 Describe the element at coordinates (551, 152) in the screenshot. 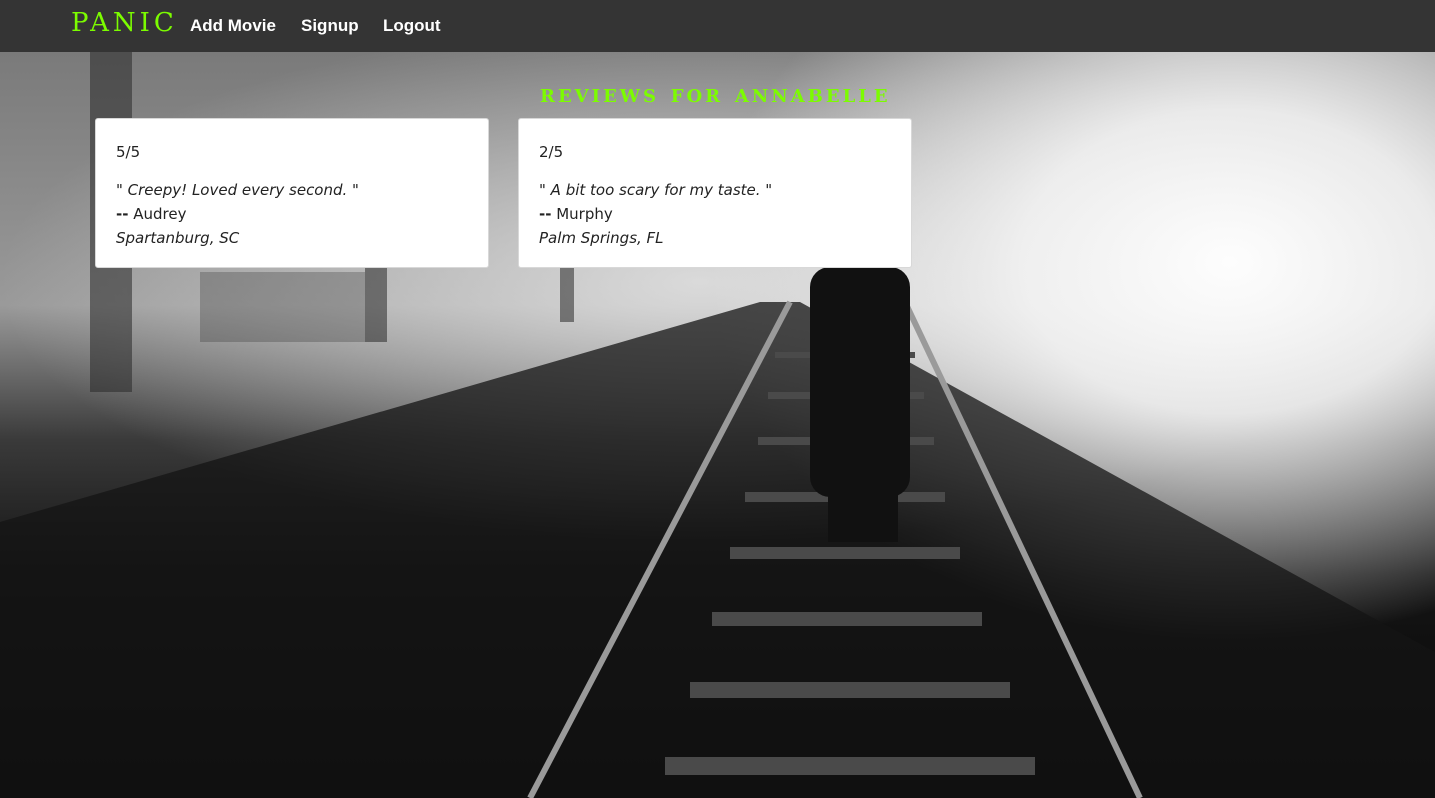

I see `review-rating: 2/5` at that location.